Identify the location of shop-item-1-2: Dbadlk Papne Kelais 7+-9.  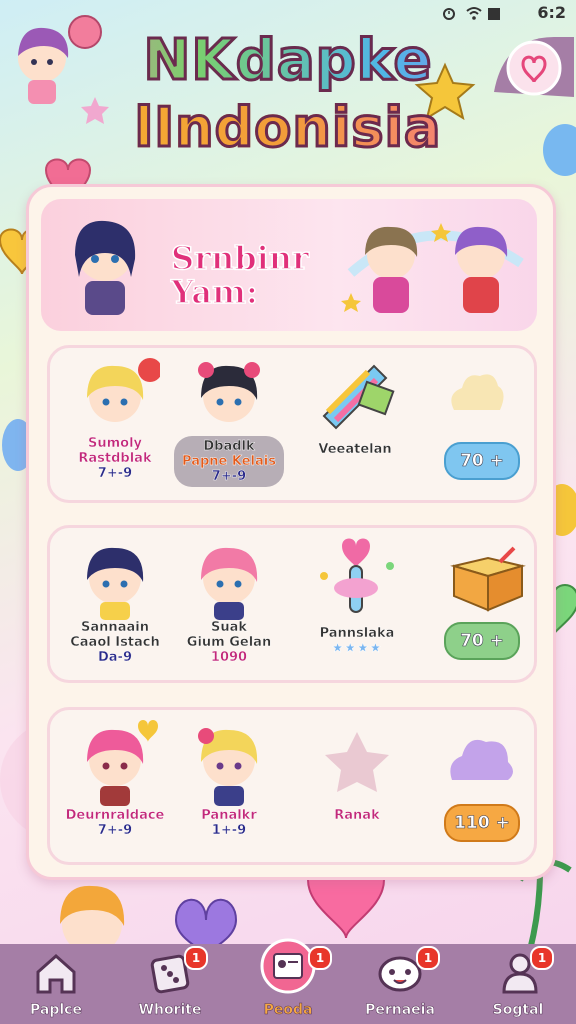
(229, 424).